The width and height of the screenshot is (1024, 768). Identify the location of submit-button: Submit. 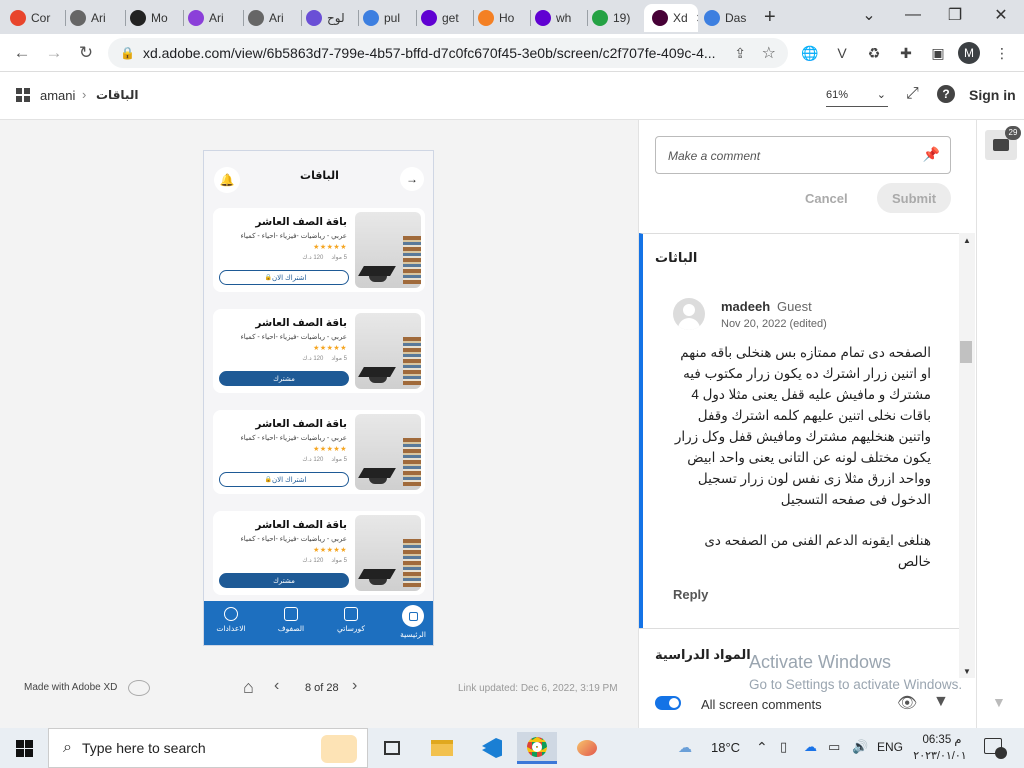
(914, 198).